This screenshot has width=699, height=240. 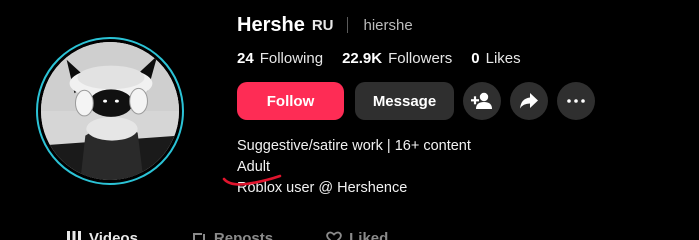 I want to click on share-button, so click(x=529, y=101).